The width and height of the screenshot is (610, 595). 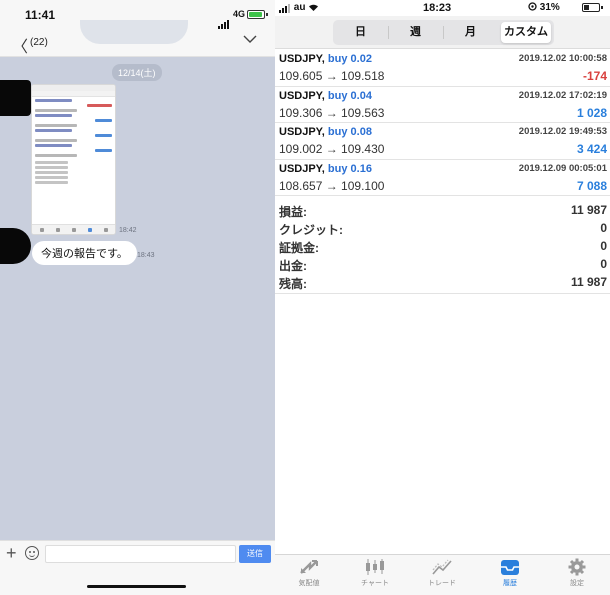 What do you see at coordinates (32, 553) in the screenshot?
I see `emoji-icon` at bounding box center [32, 553].